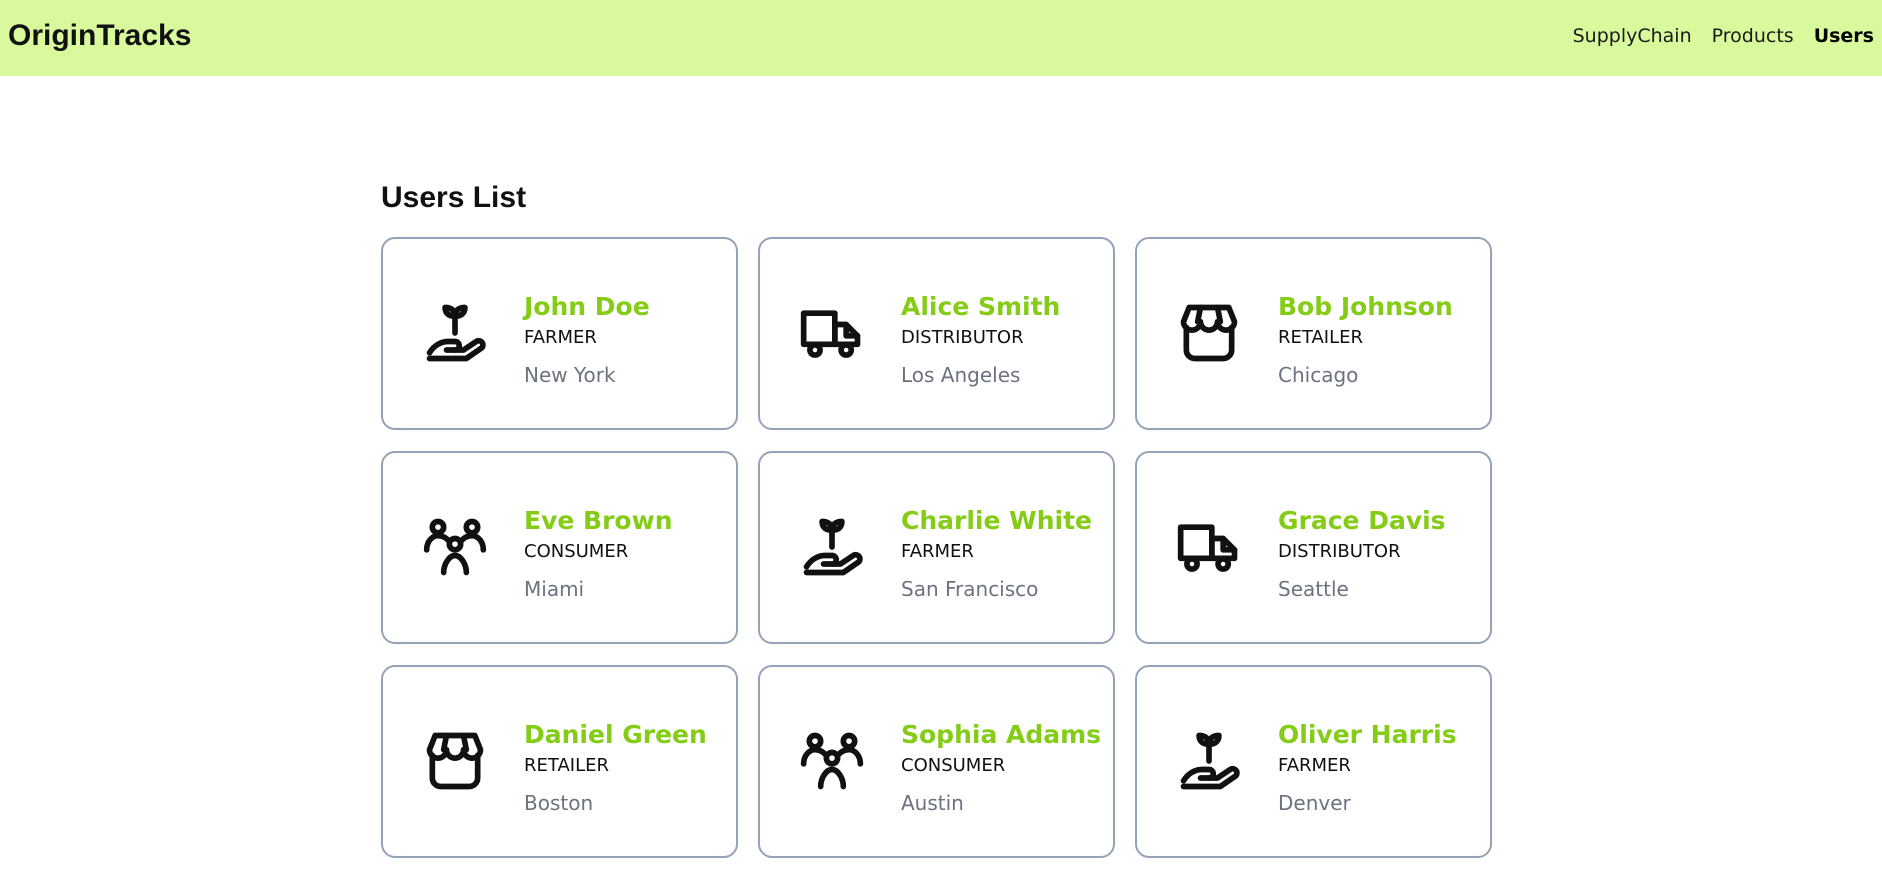 This screenshot has height=872, width=1882. Describe the element at coordinates (554, 589) in the screenshot. I see `user-city: Miami` at that location.